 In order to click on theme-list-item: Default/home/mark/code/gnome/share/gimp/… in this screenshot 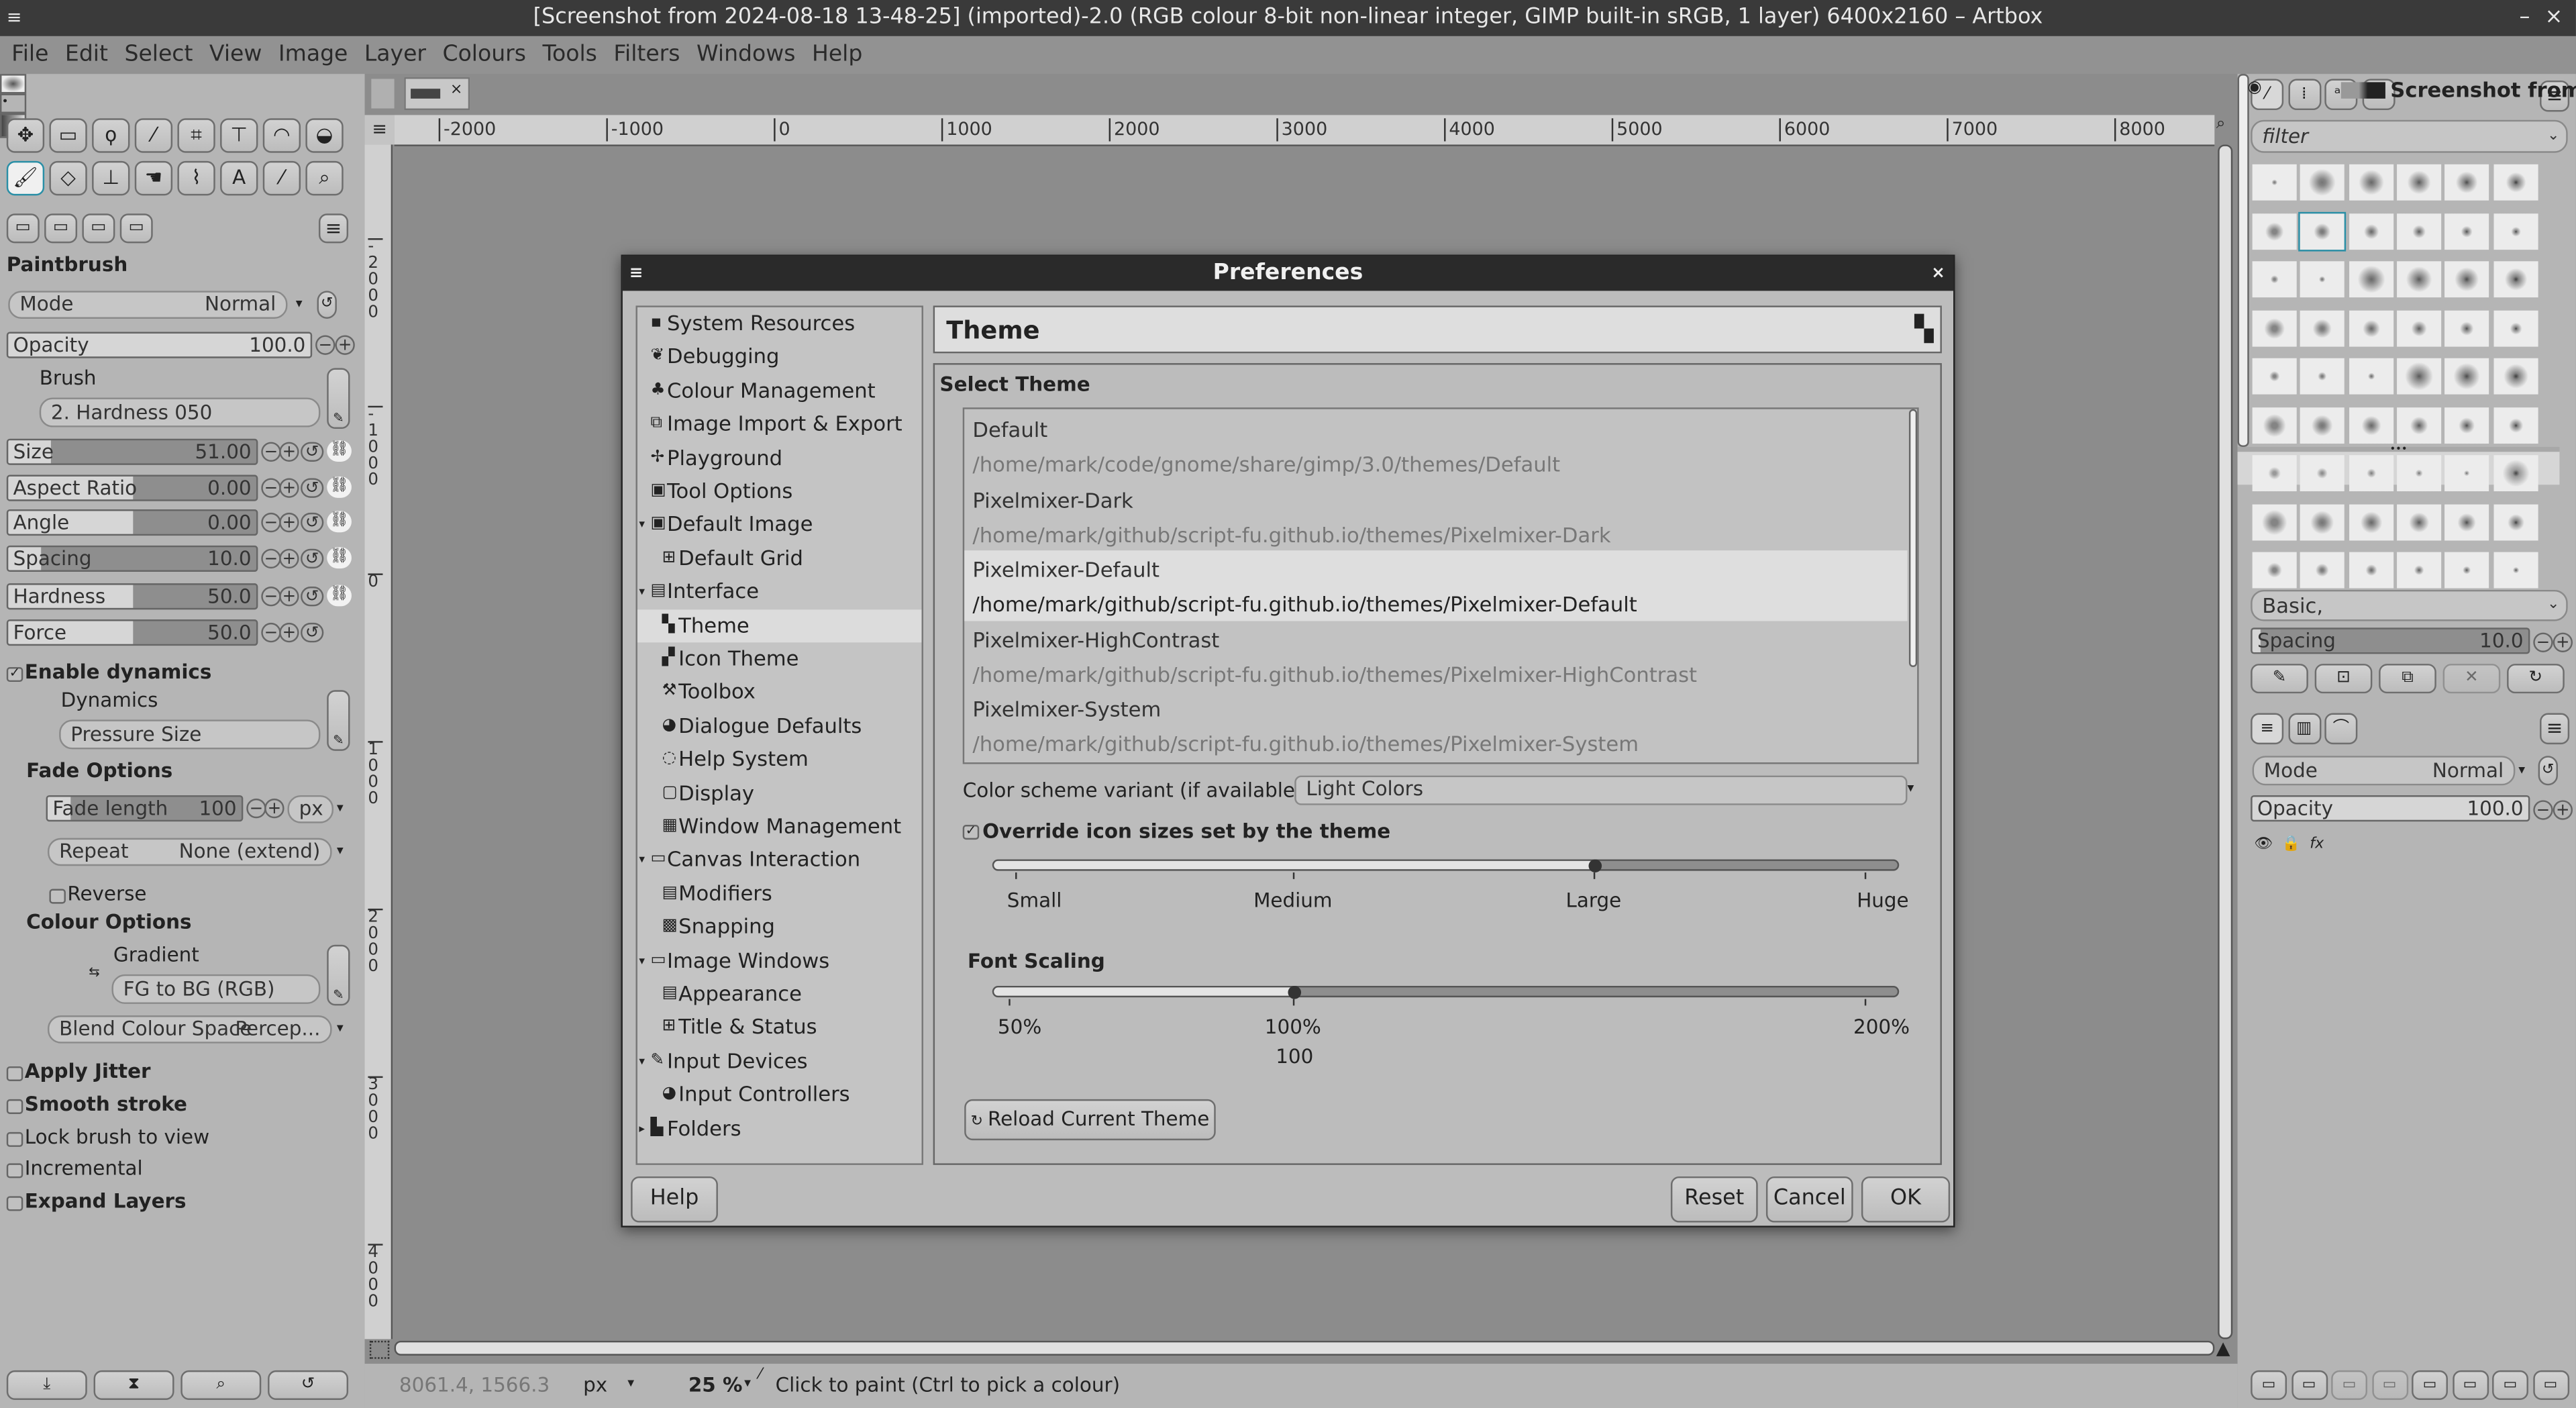, I will do `click(1435, 446)`.